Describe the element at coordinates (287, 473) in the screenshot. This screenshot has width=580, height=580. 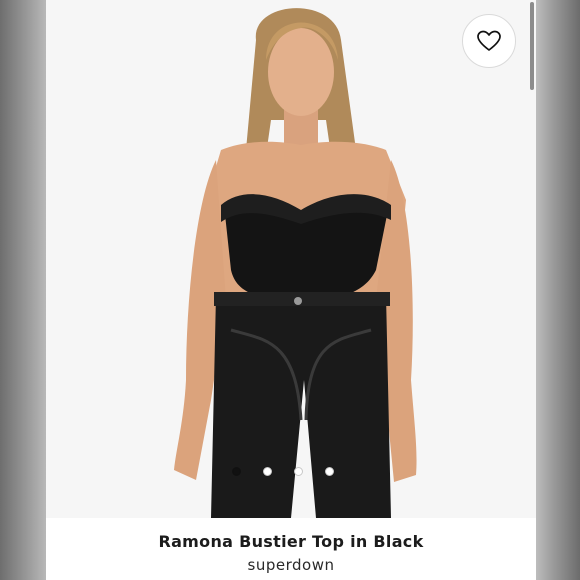
I see `gallery-pagination` at that location.